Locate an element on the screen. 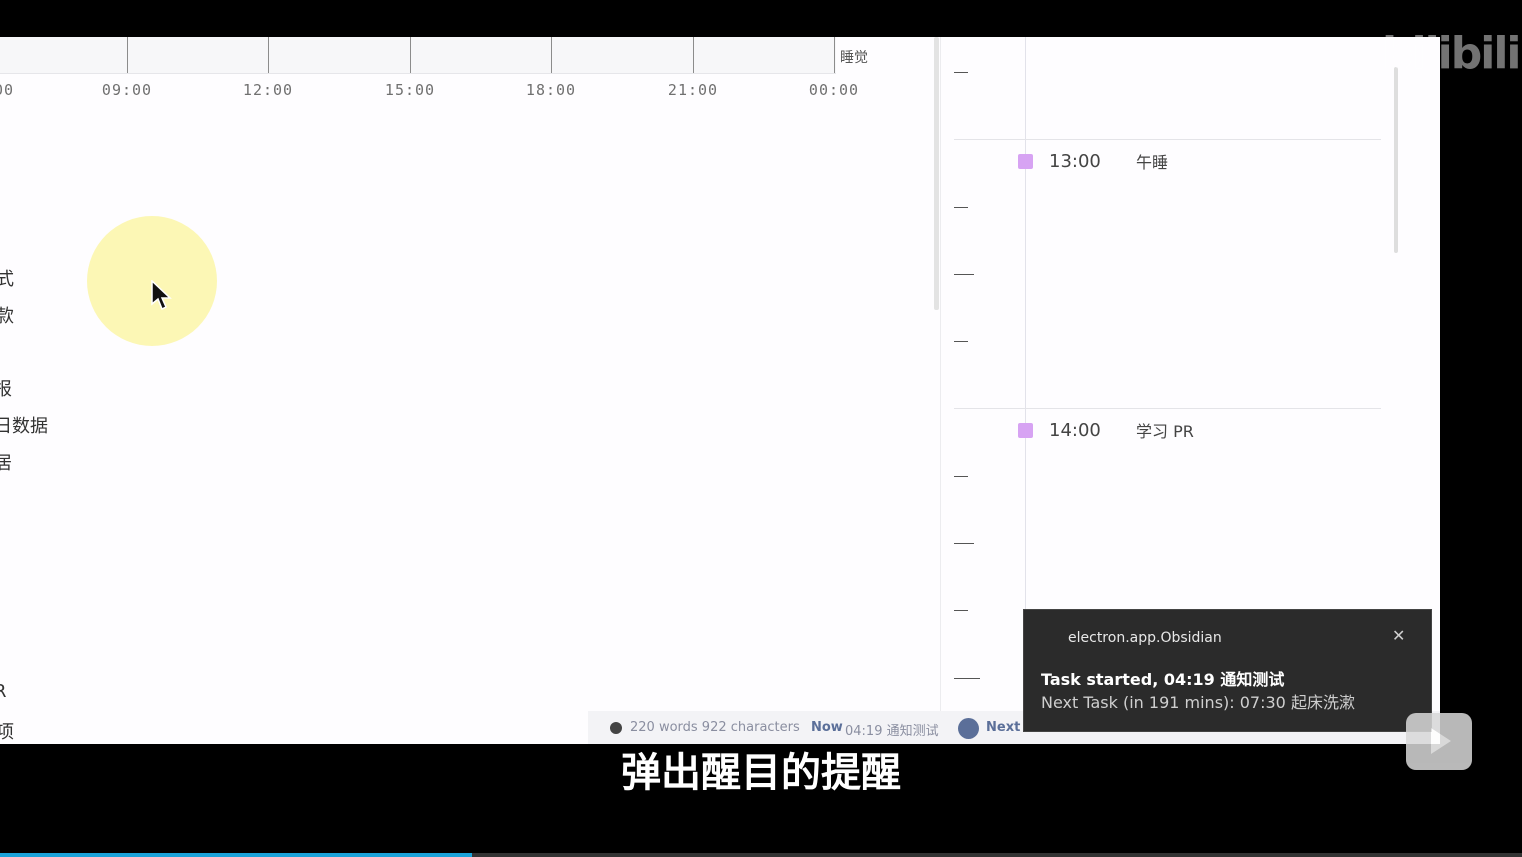 The height and width of the screenshot is (857, 1522). time-label: 12:00 is located at coordinates (268, 90).